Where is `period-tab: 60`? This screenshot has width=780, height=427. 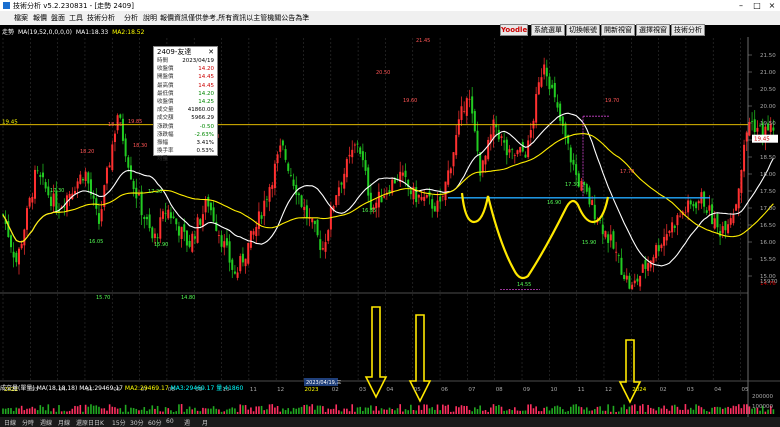 period-tab: 60 is located at coordinates (170, 421).